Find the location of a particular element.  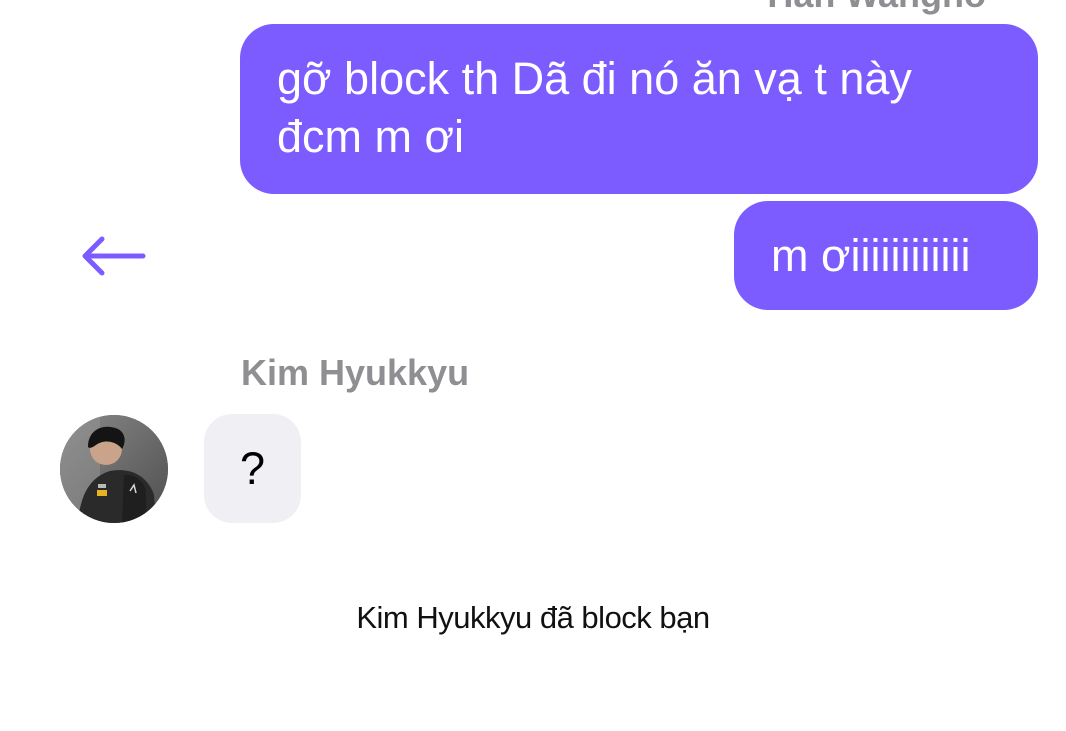

message-text: m ơiiiiiiiiiiii is located at coordinates (871, 255).